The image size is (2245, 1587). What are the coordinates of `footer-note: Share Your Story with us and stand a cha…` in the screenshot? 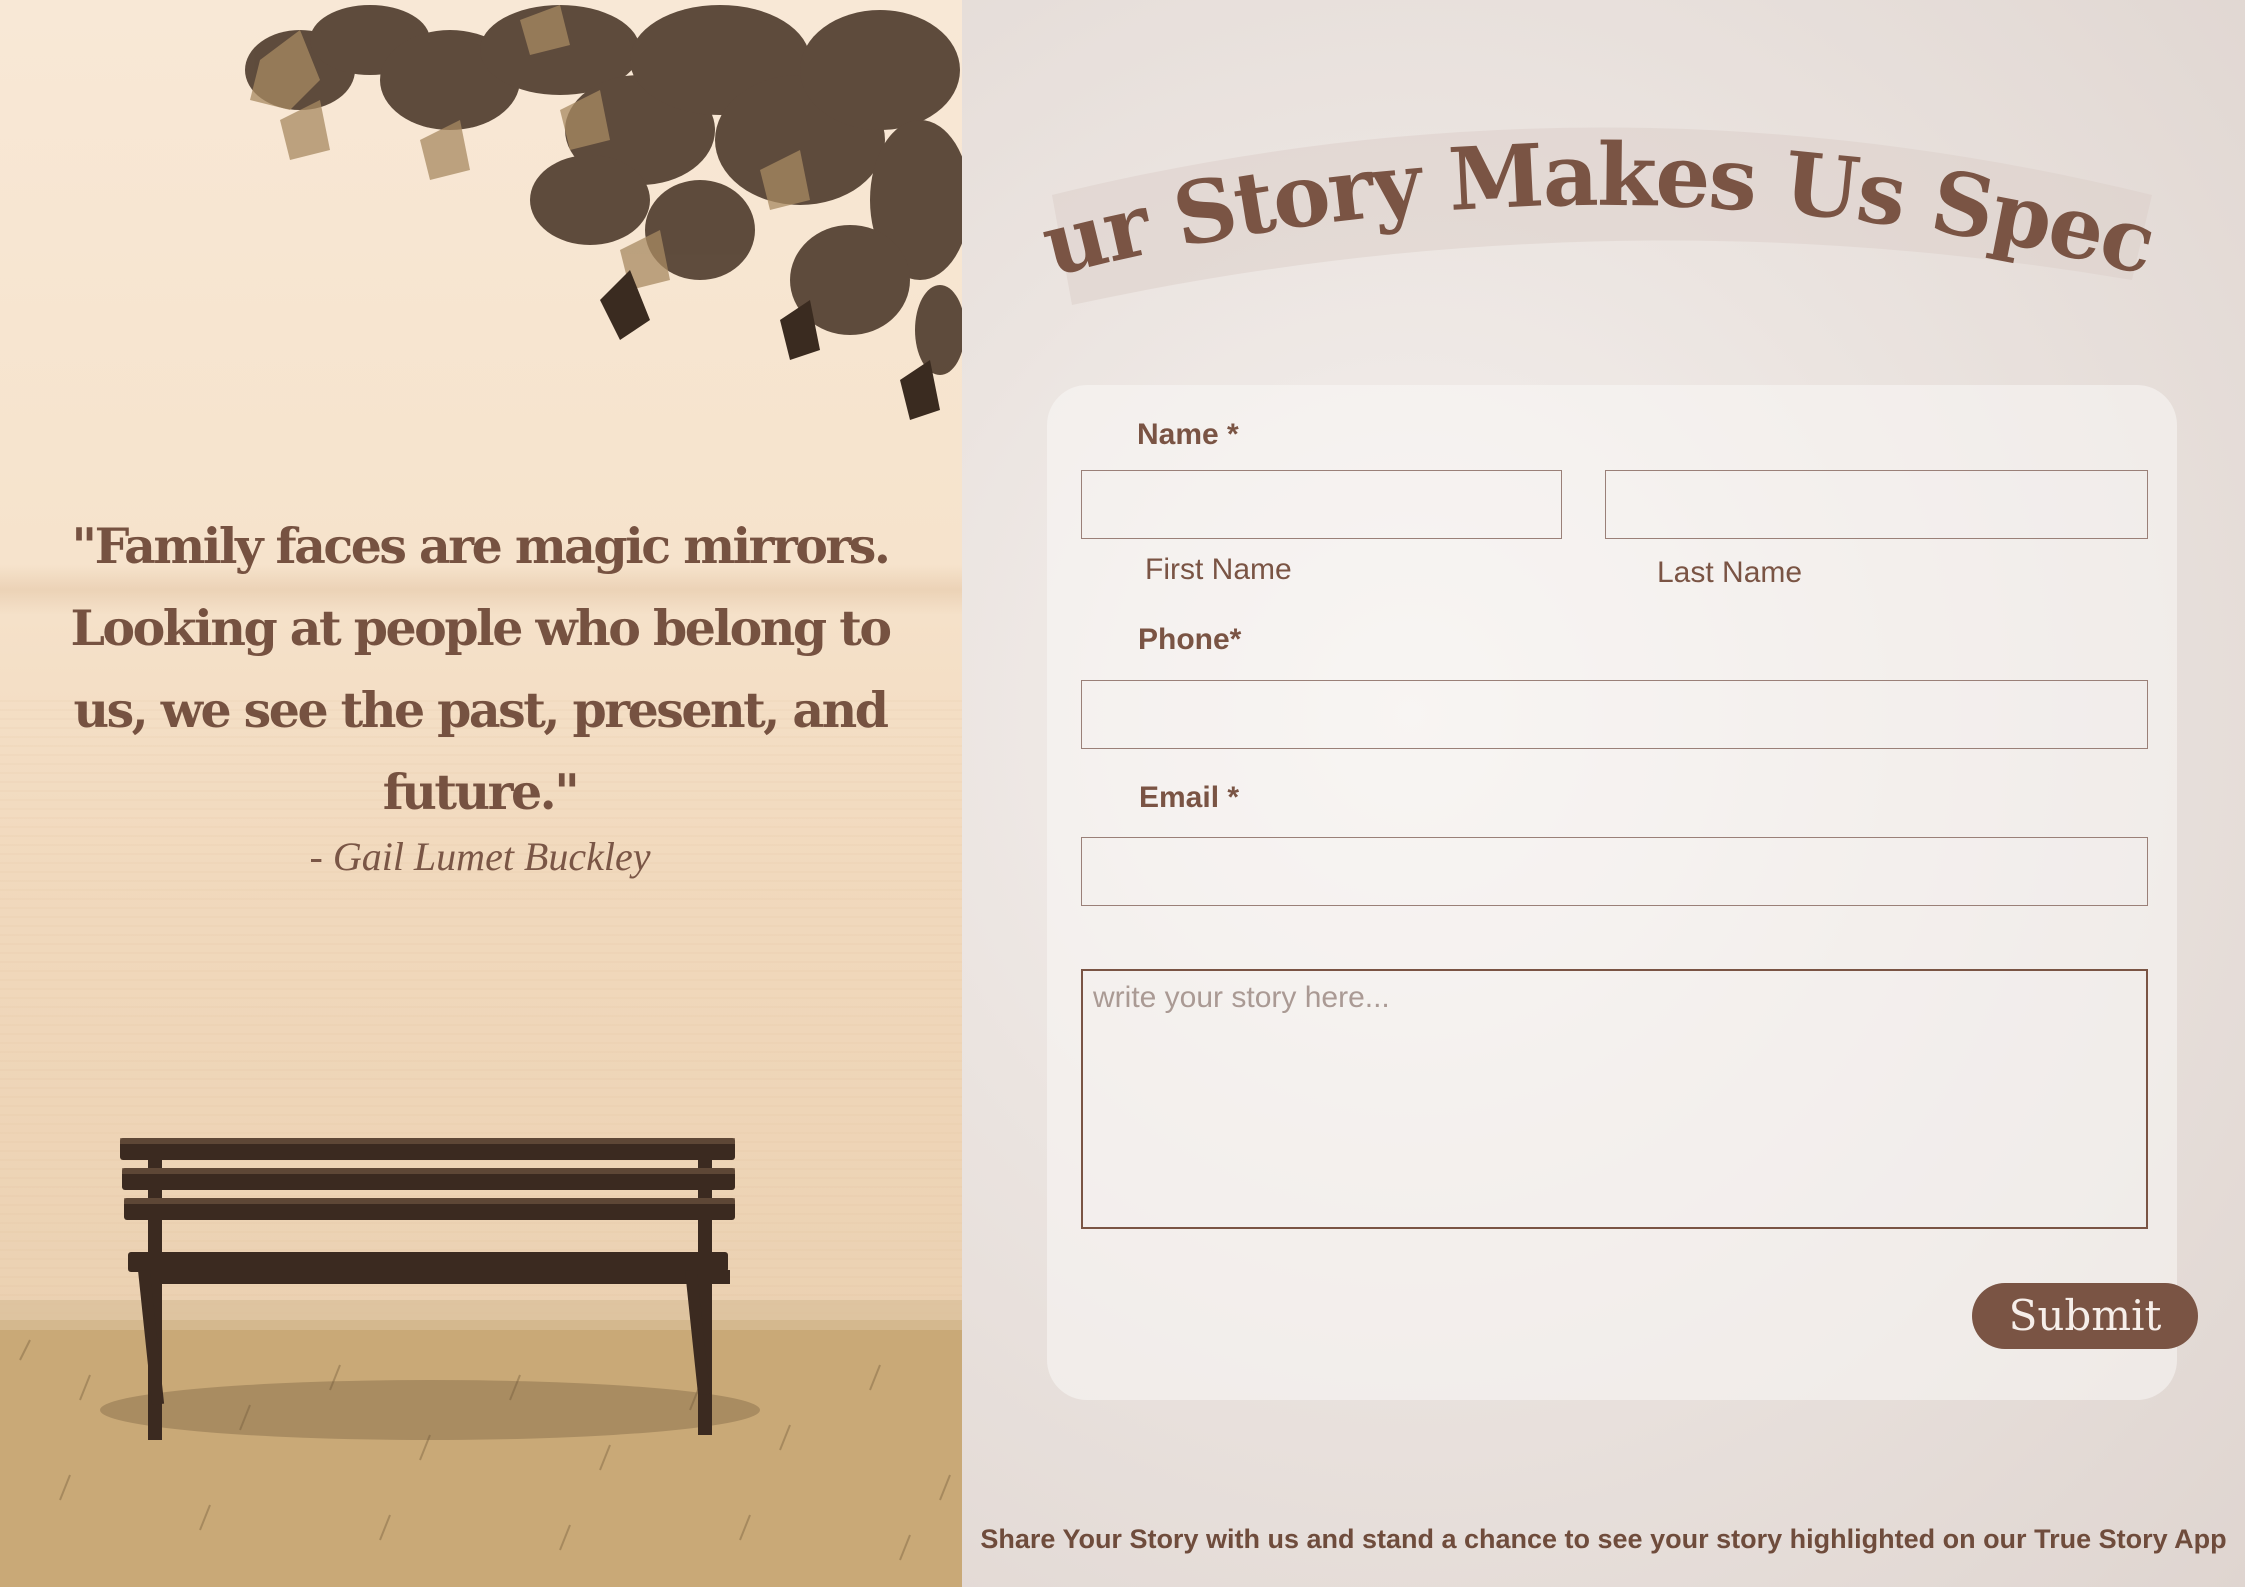 It's located at (1603, 1539).